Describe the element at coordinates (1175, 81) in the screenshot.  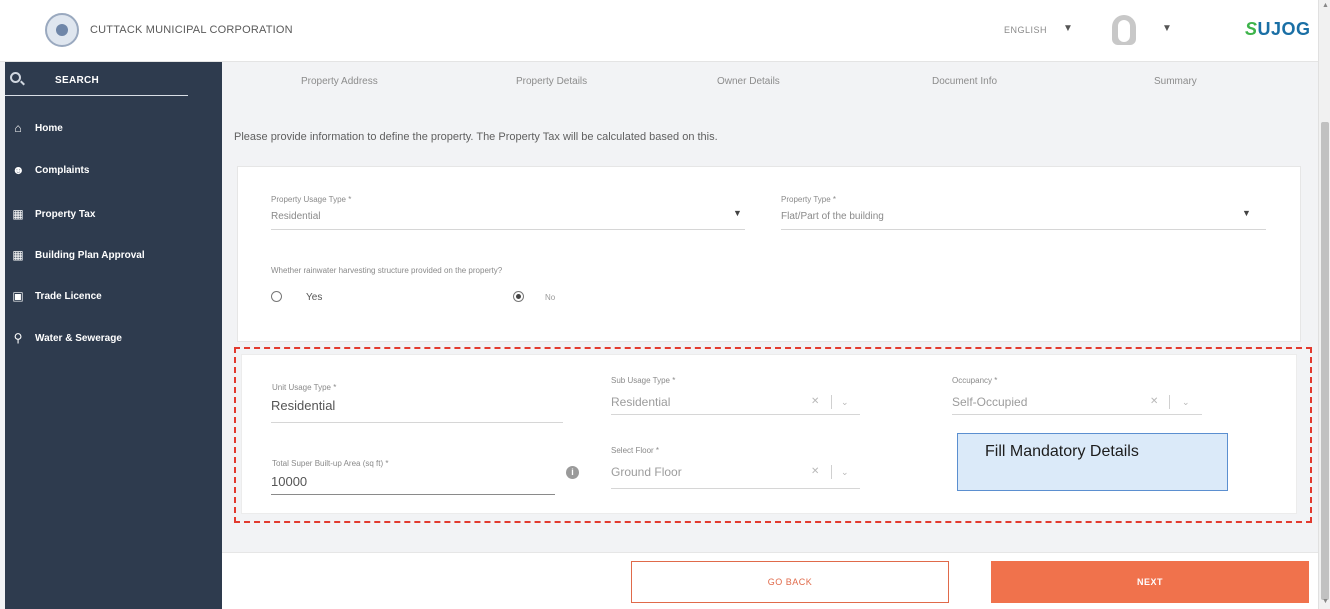
I see `step-summary: Summary` at that location.